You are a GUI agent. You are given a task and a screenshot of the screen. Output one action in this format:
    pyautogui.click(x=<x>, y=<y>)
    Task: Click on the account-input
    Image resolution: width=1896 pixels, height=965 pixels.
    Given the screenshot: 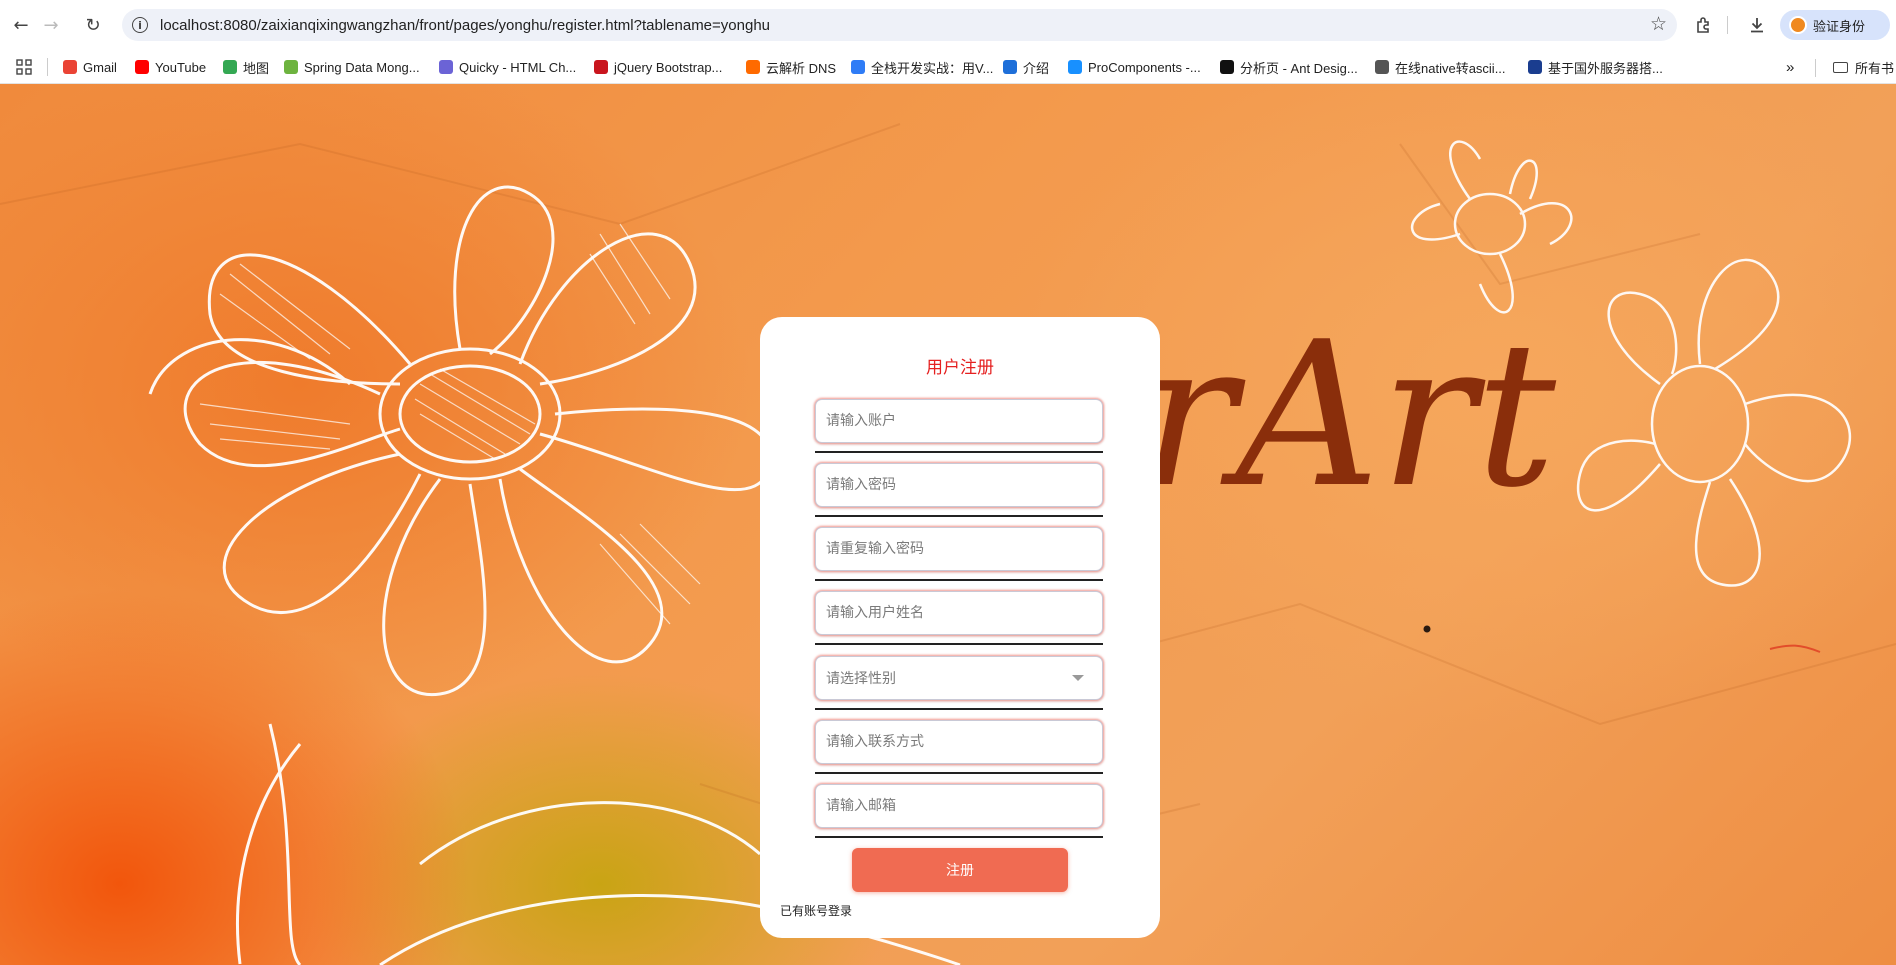 What is the action you would take?
    pyautogui.click(x=959, y=421)
    